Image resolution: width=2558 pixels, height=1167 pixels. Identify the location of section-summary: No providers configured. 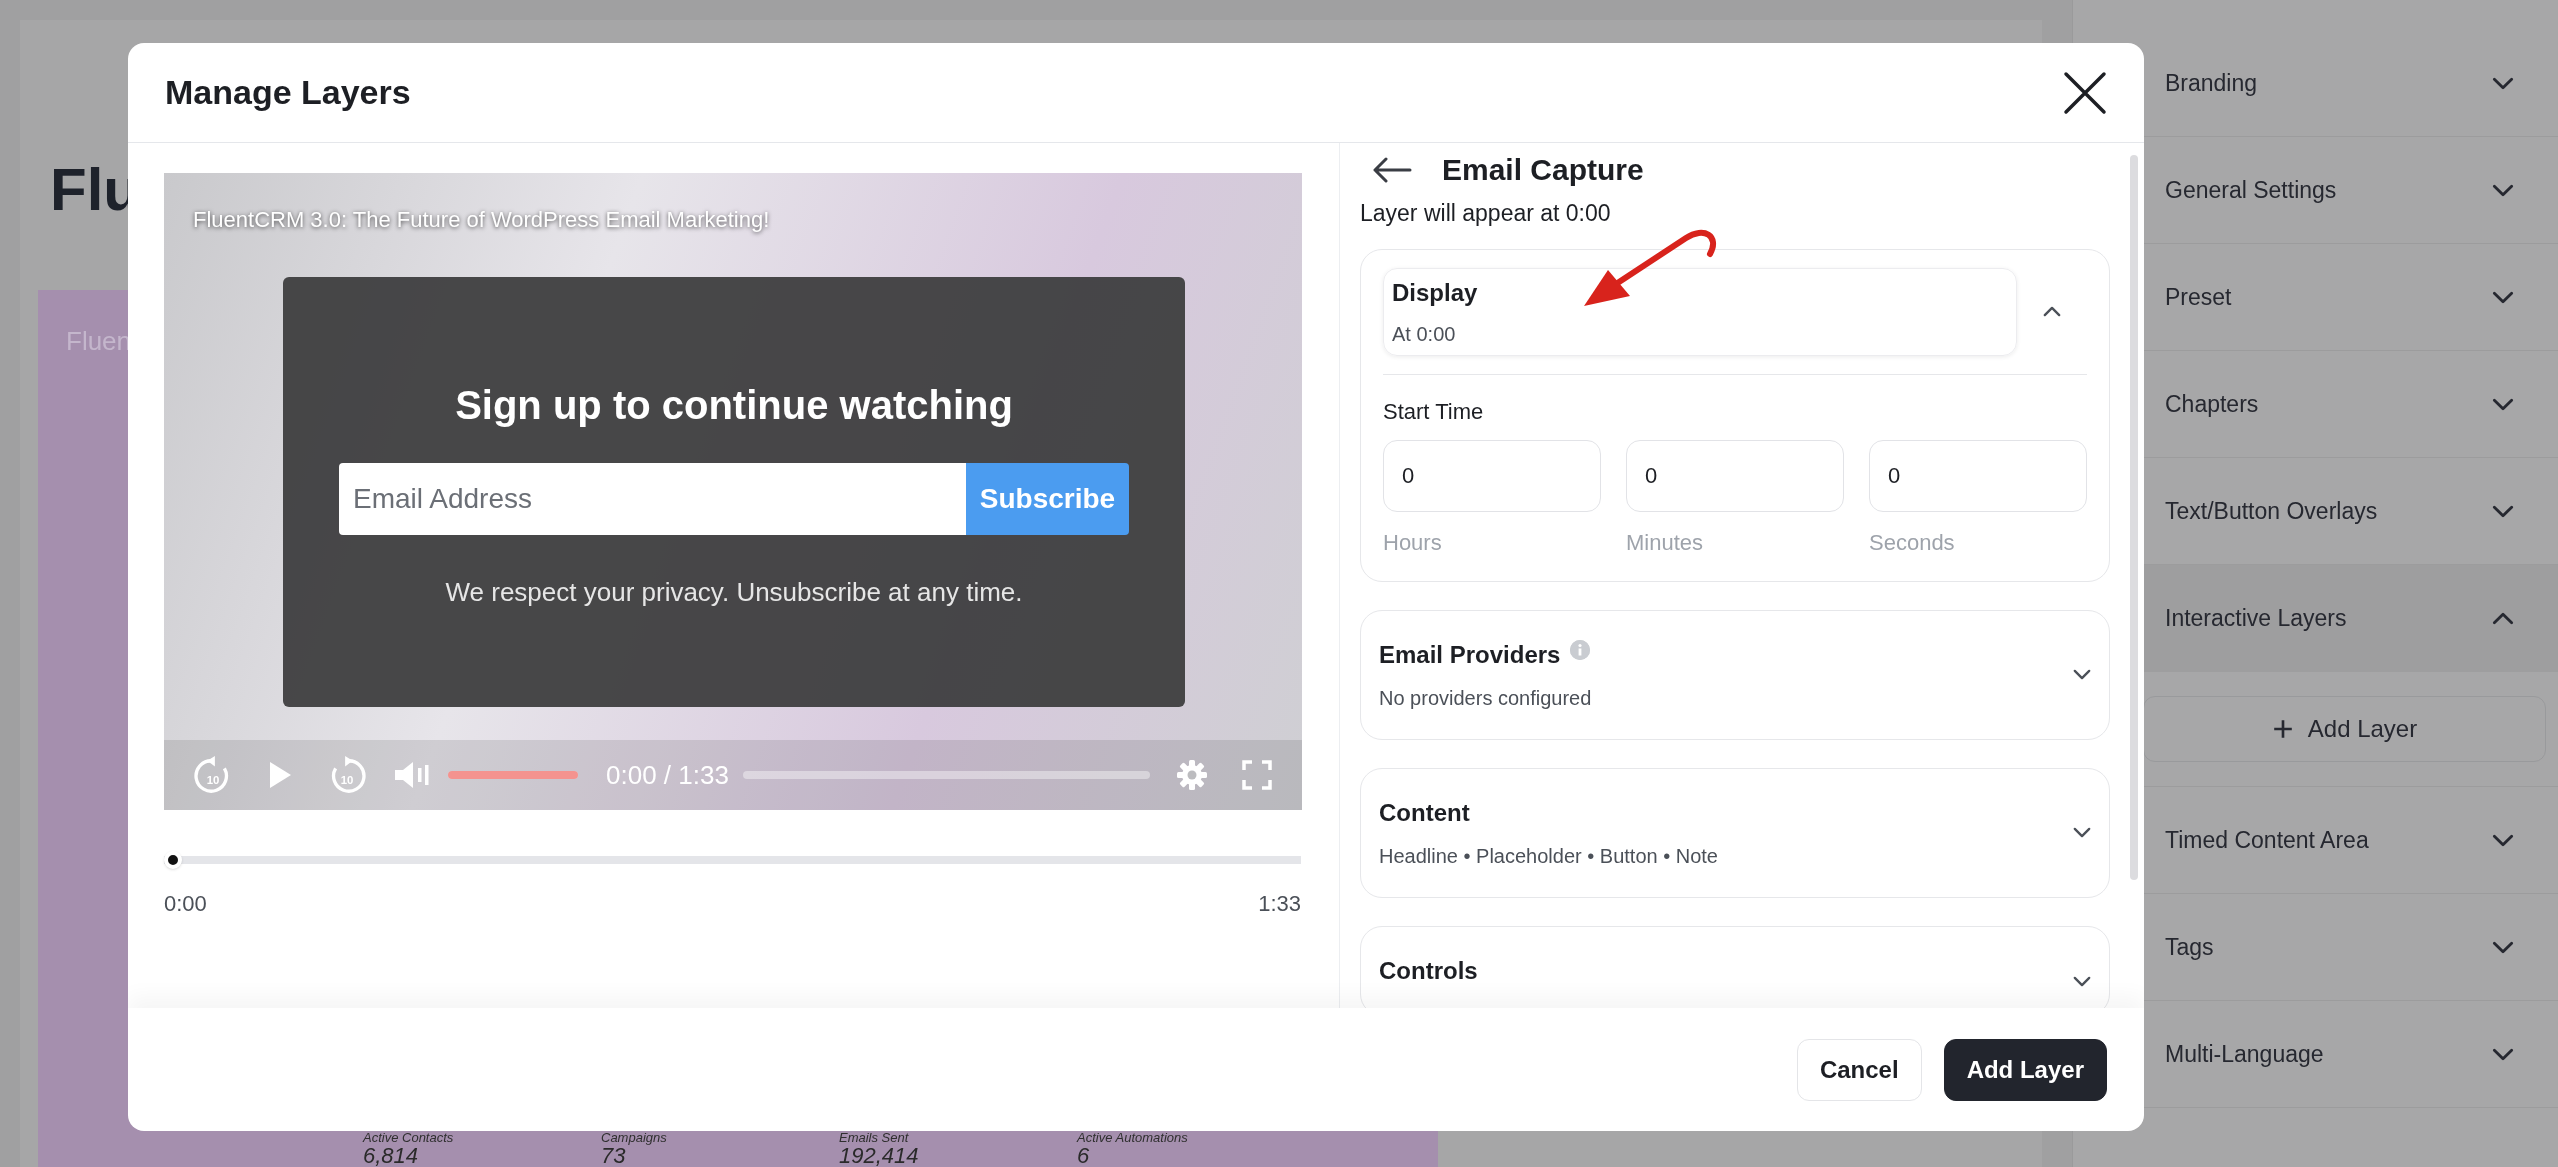
(1485, 698).